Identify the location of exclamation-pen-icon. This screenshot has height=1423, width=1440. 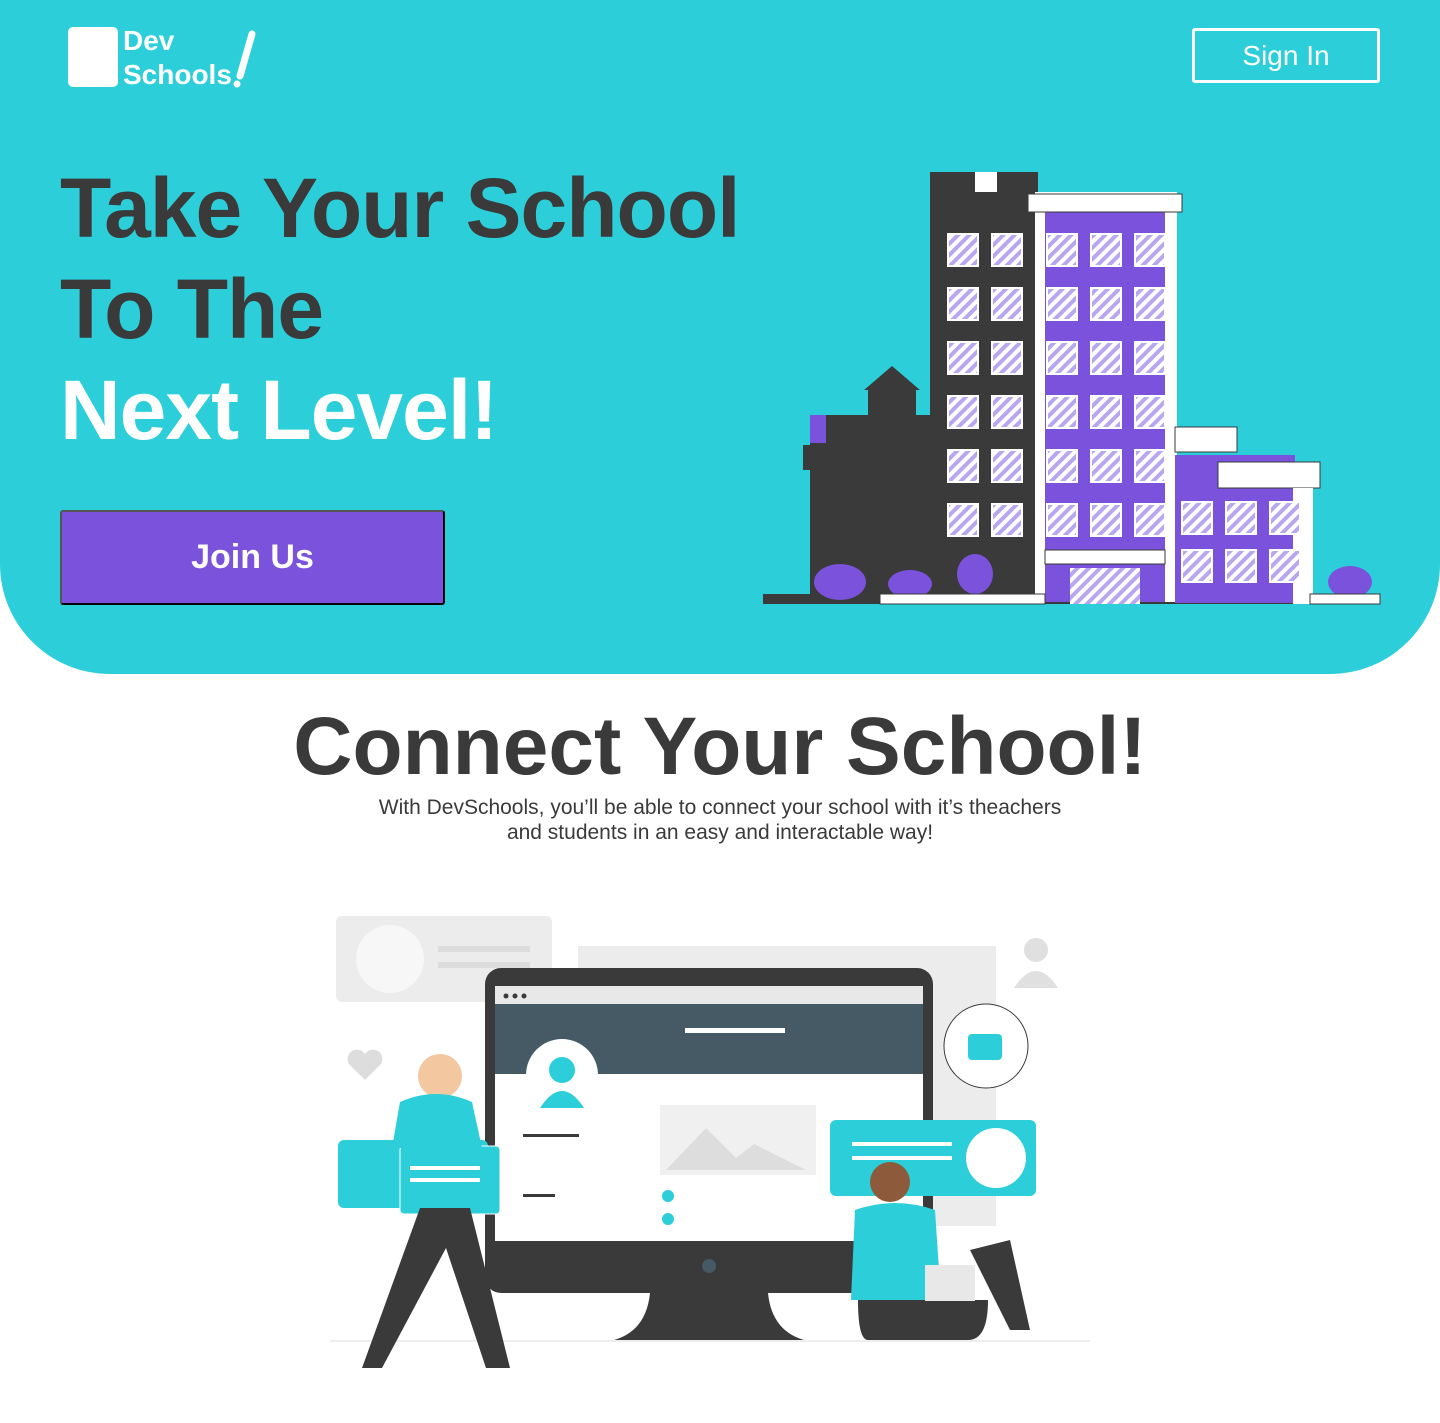
(244, 59).